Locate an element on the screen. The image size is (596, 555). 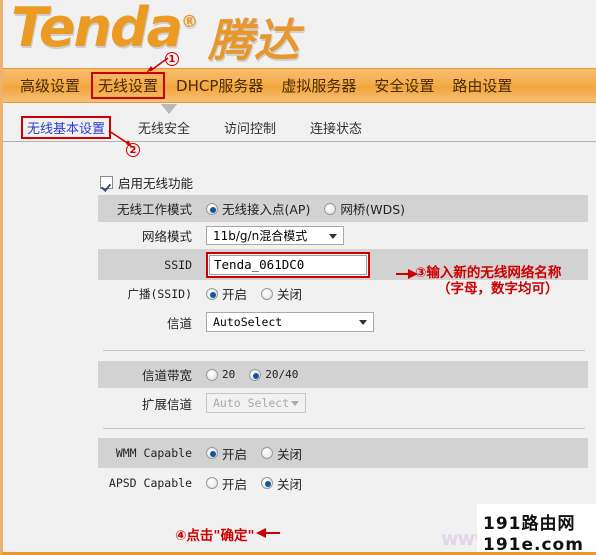
annotation-3: ③输入新的无线网络名称 （字母，数字均可） is located at coordinates (488, 281).